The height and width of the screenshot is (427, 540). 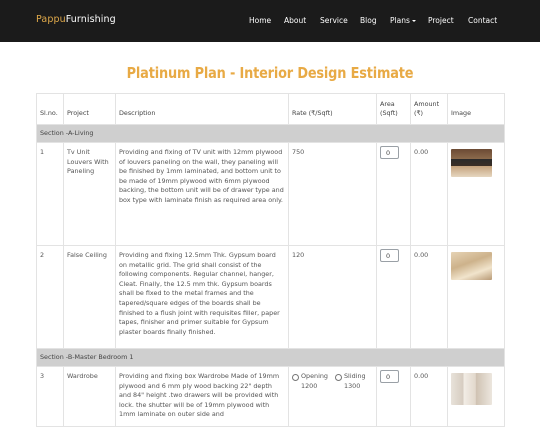 What do you see at coordinates (332, 194) in the screenshot?
I see `row-rate: 750` at bounding box center [332, 194].